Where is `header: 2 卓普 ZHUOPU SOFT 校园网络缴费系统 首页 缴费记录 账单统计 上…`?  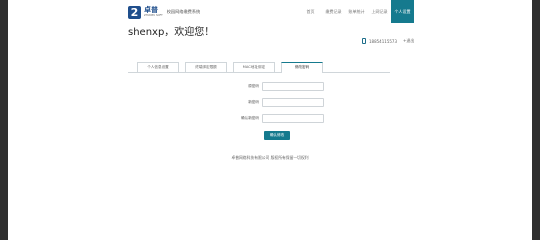
header: 2 卓普 ZHUOPU SOFT 校园网络缴费系统 首页 缴费记录 账单统计 上… is located at coordinates (270, 11).